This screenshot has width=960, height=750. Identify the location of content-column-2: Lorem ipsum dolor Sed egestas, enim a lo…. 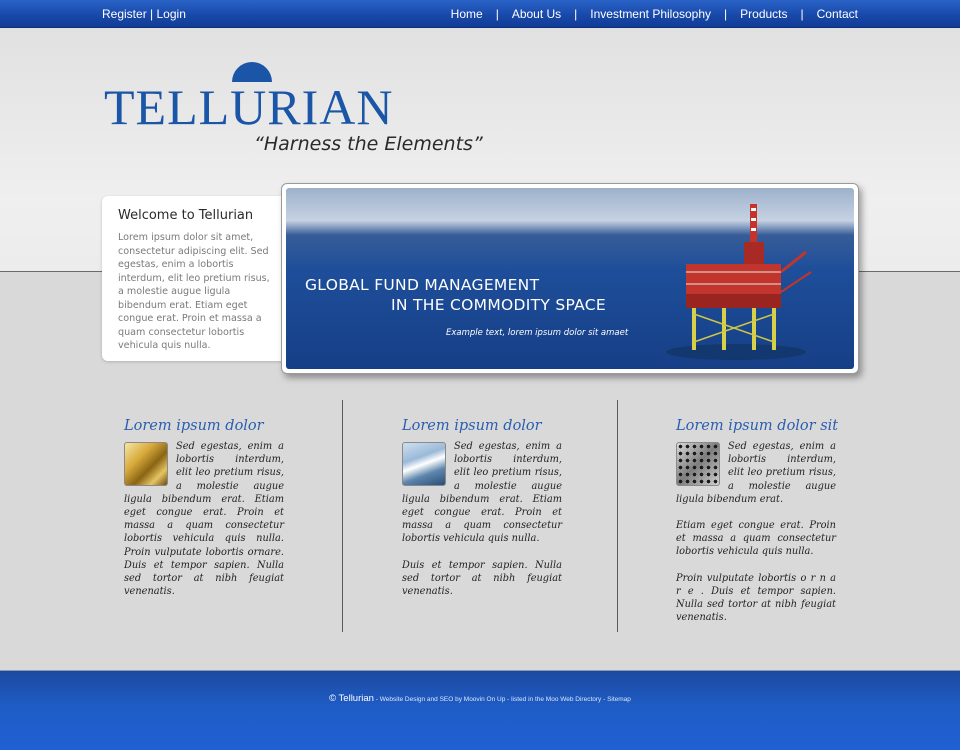
(482, 514).